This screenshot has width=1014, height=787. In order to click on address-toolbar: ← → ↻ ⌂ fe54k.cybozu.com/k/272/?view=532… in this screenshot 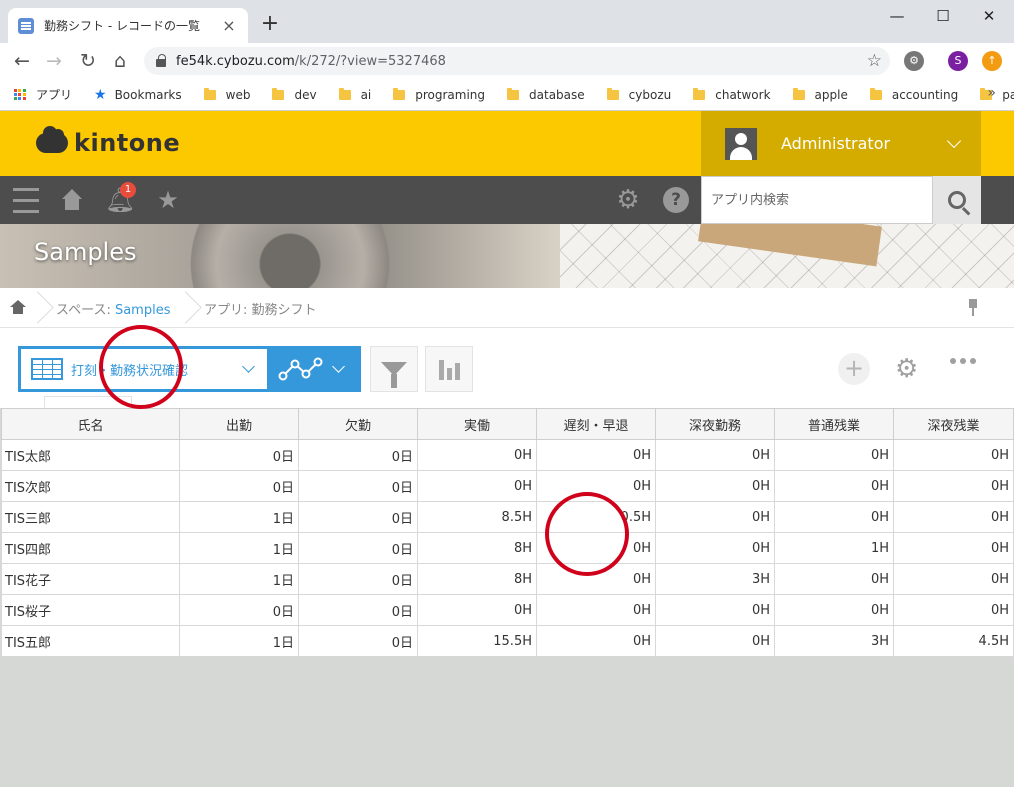, I will do `click(507, 61)`.